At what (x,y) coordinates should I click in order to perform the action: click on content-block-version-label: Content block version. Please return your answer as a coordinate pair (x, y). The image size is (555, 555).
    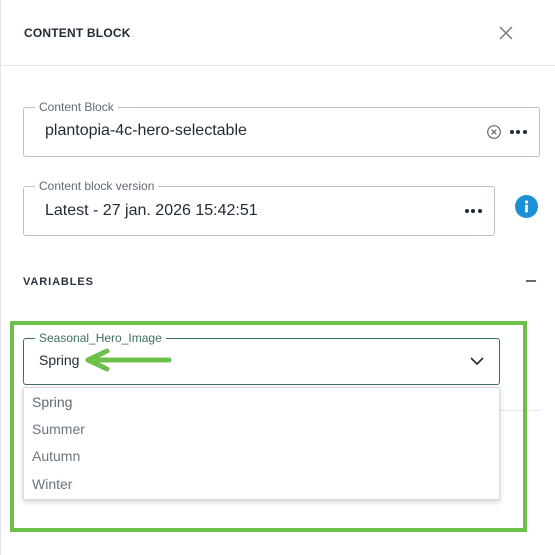
    Looking at the image, I should click on (97, 186).